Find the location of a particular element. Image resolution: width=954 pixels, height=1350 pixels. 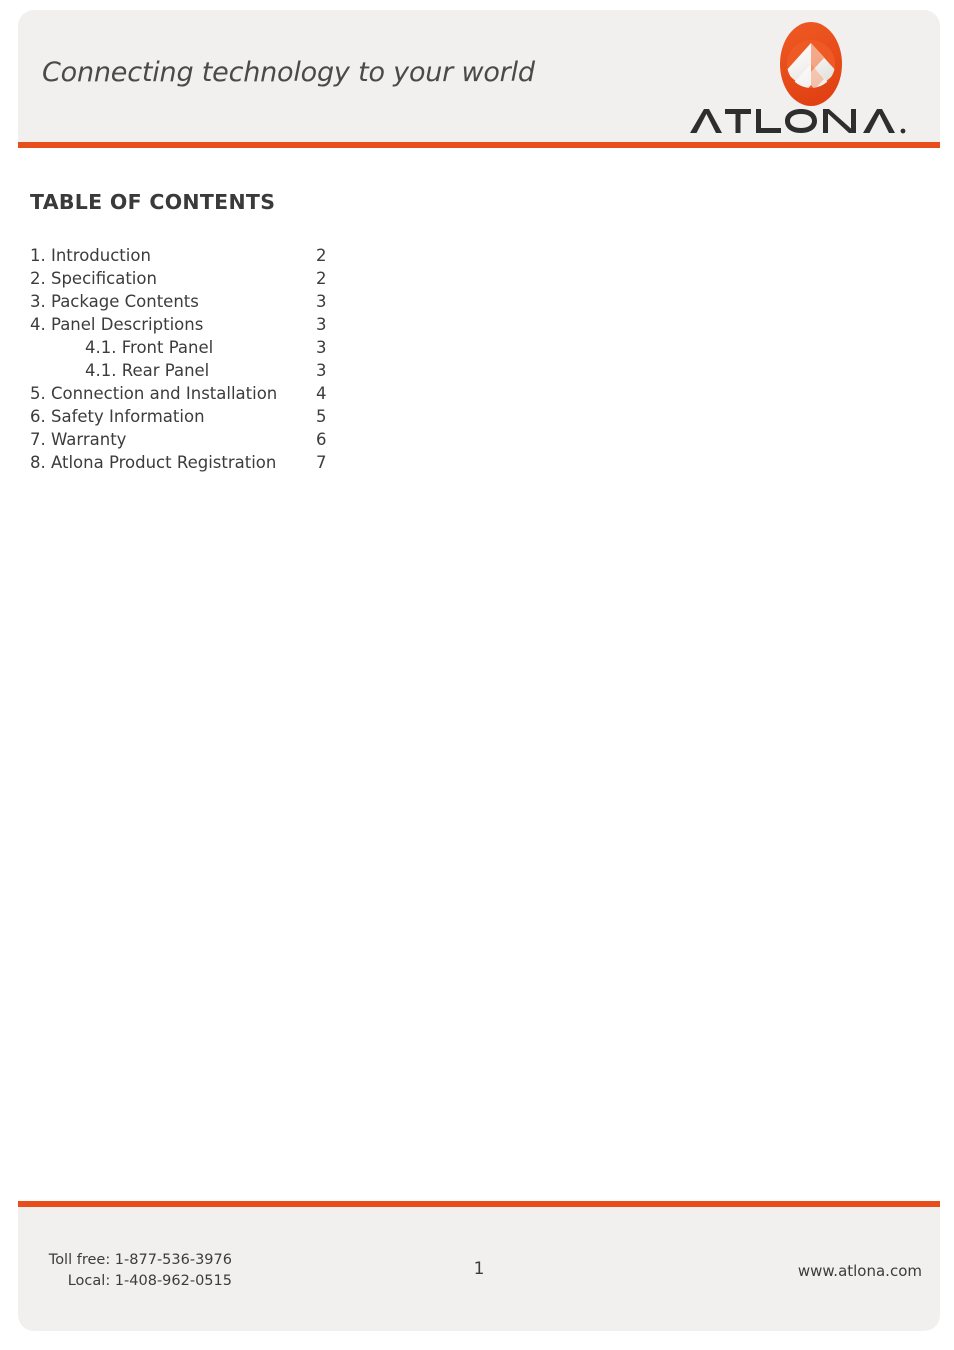

header-accent-rule is located at coordinates (479, 145).